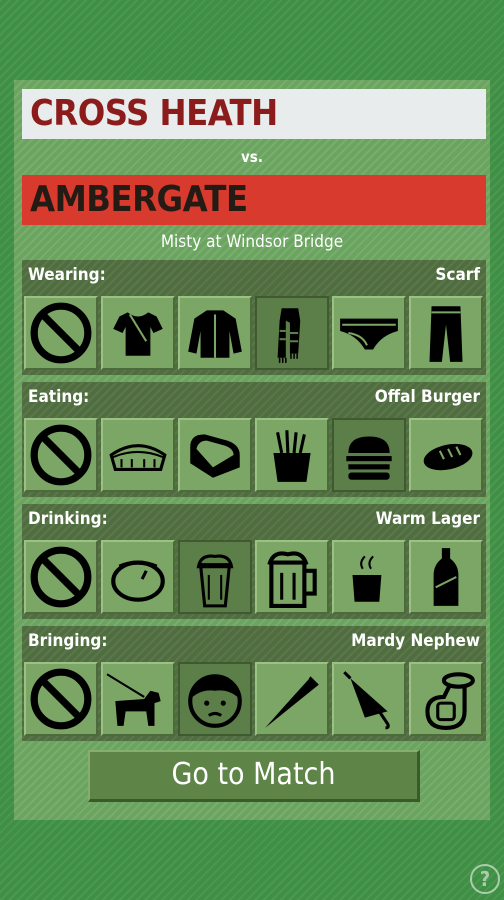 The image size is (504, 900). I want to click on option-sandwich, so click(215, 455).